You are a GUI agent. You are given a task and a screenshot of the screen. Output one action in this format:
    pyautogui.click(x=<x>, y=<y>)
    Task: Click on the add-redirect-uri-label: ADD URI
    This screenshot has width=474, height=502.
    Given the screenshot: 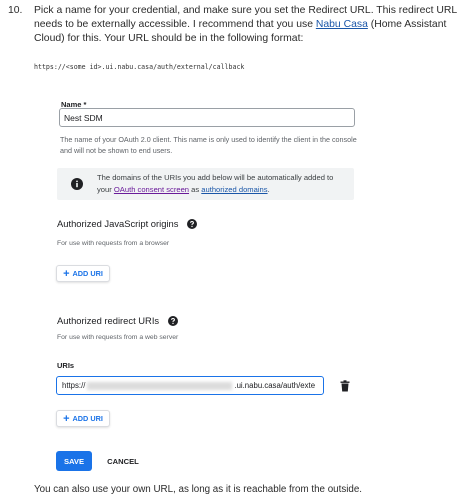 What is the action you would take?
    pyautogui.click(x=87, y=418)
    